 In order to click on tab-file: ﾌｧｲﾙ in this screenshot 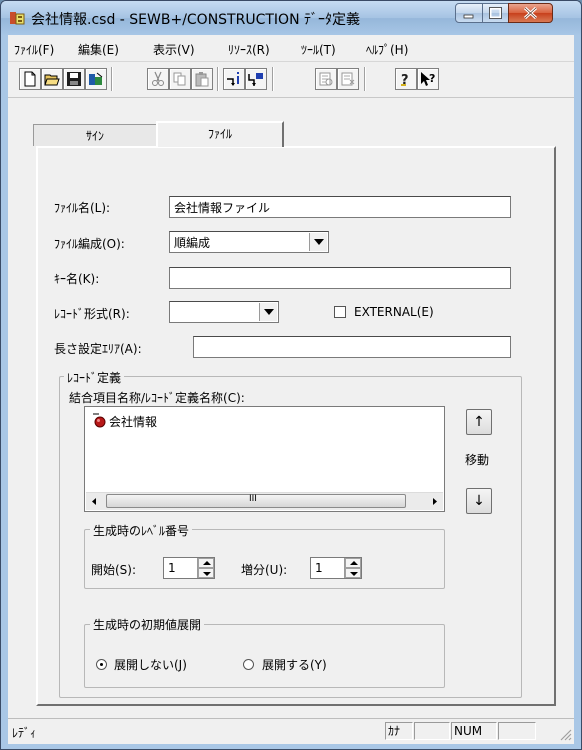, I will do `click(220, 134)`.